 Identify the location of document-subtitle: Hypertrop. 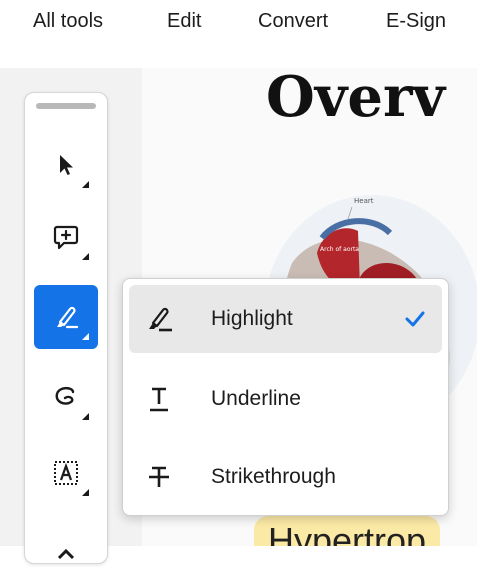
(347, 531).